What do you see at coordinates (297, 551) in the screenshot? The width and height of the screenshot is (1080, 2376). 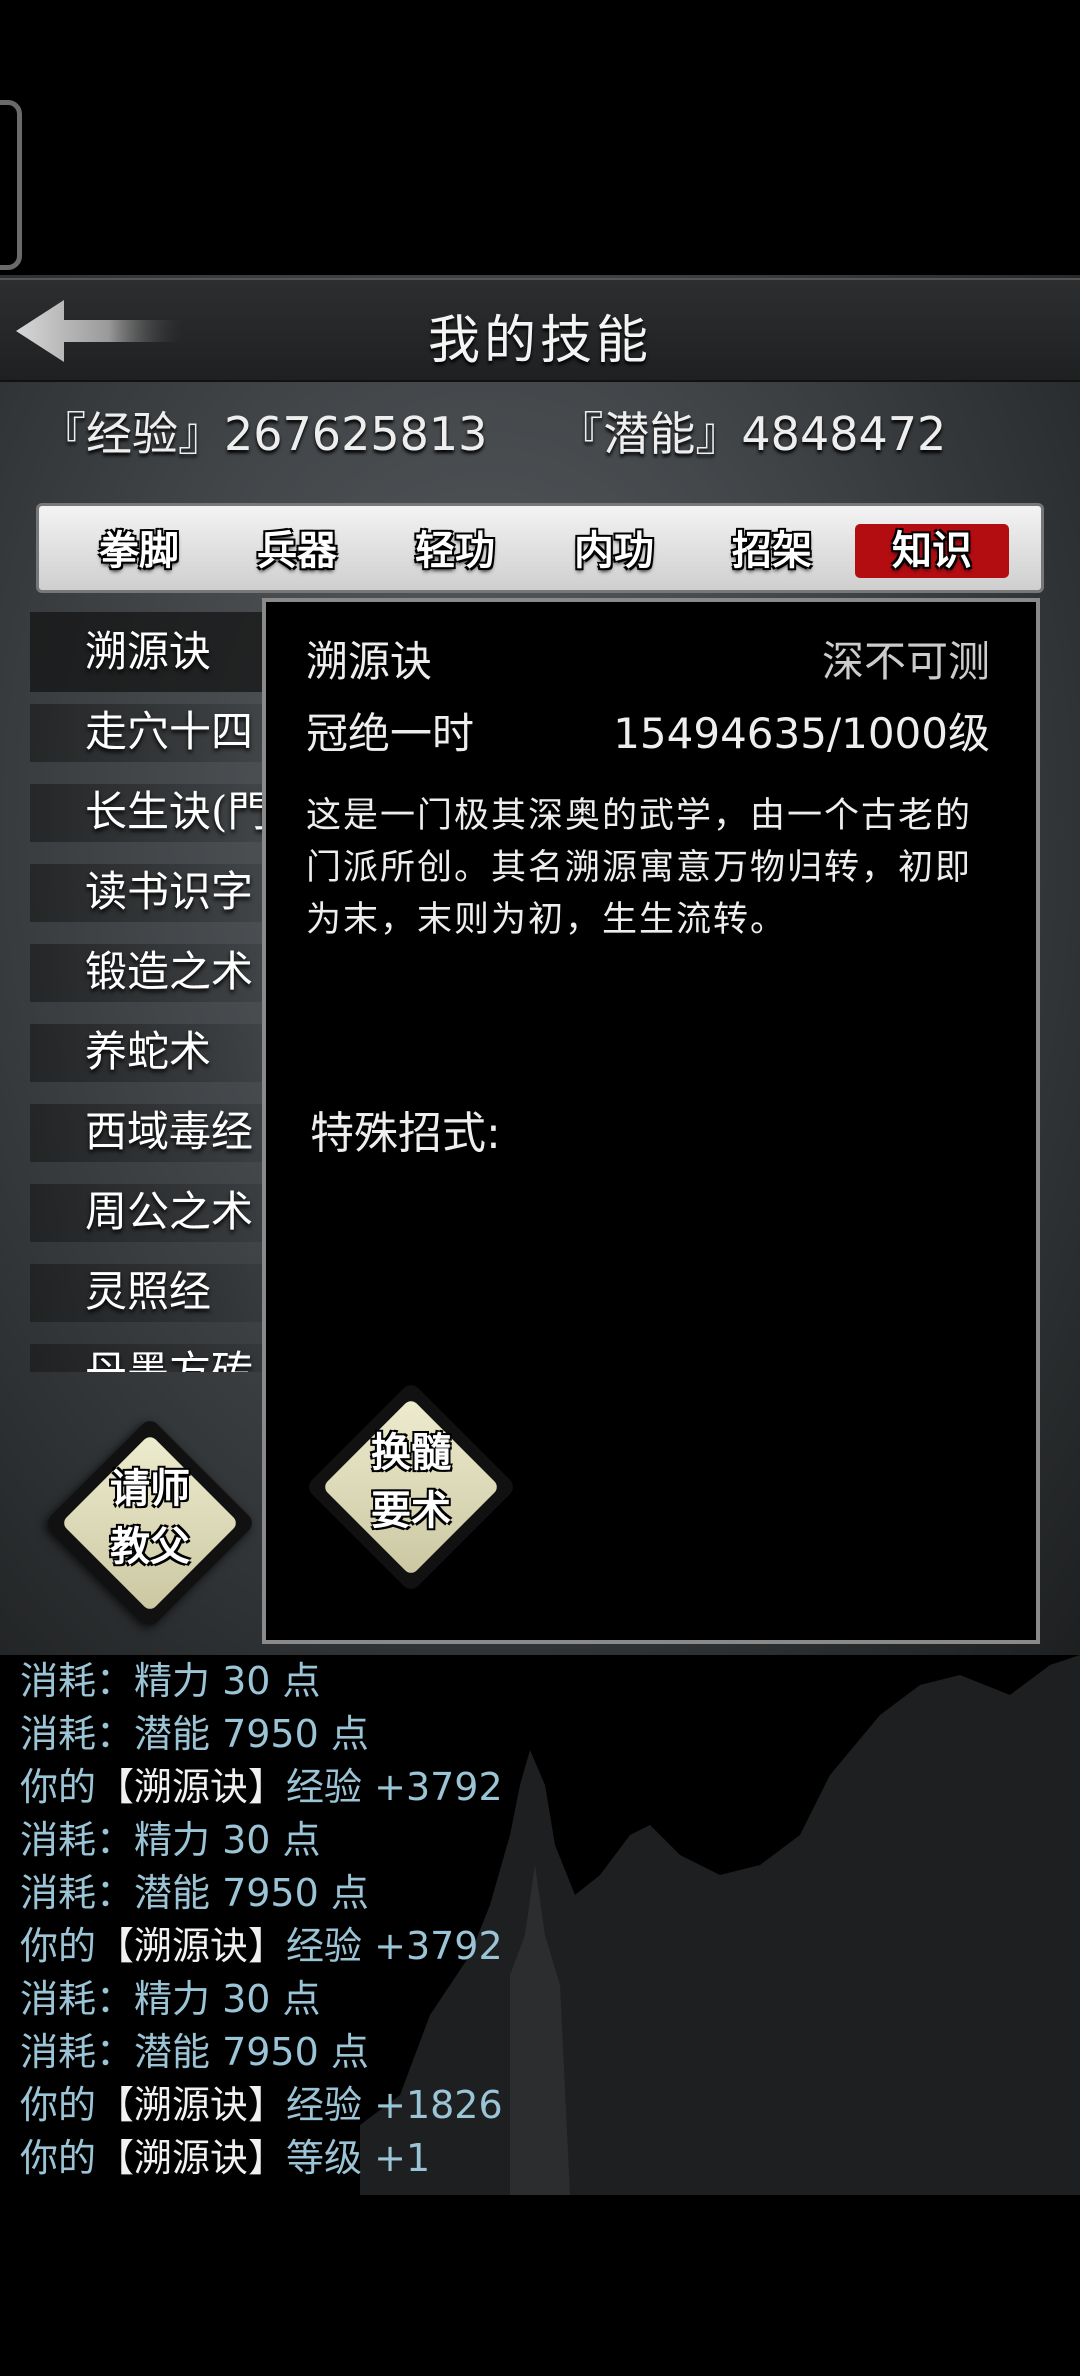 I see `tab-weapon: 兵器` at bounding box center [297, 551].